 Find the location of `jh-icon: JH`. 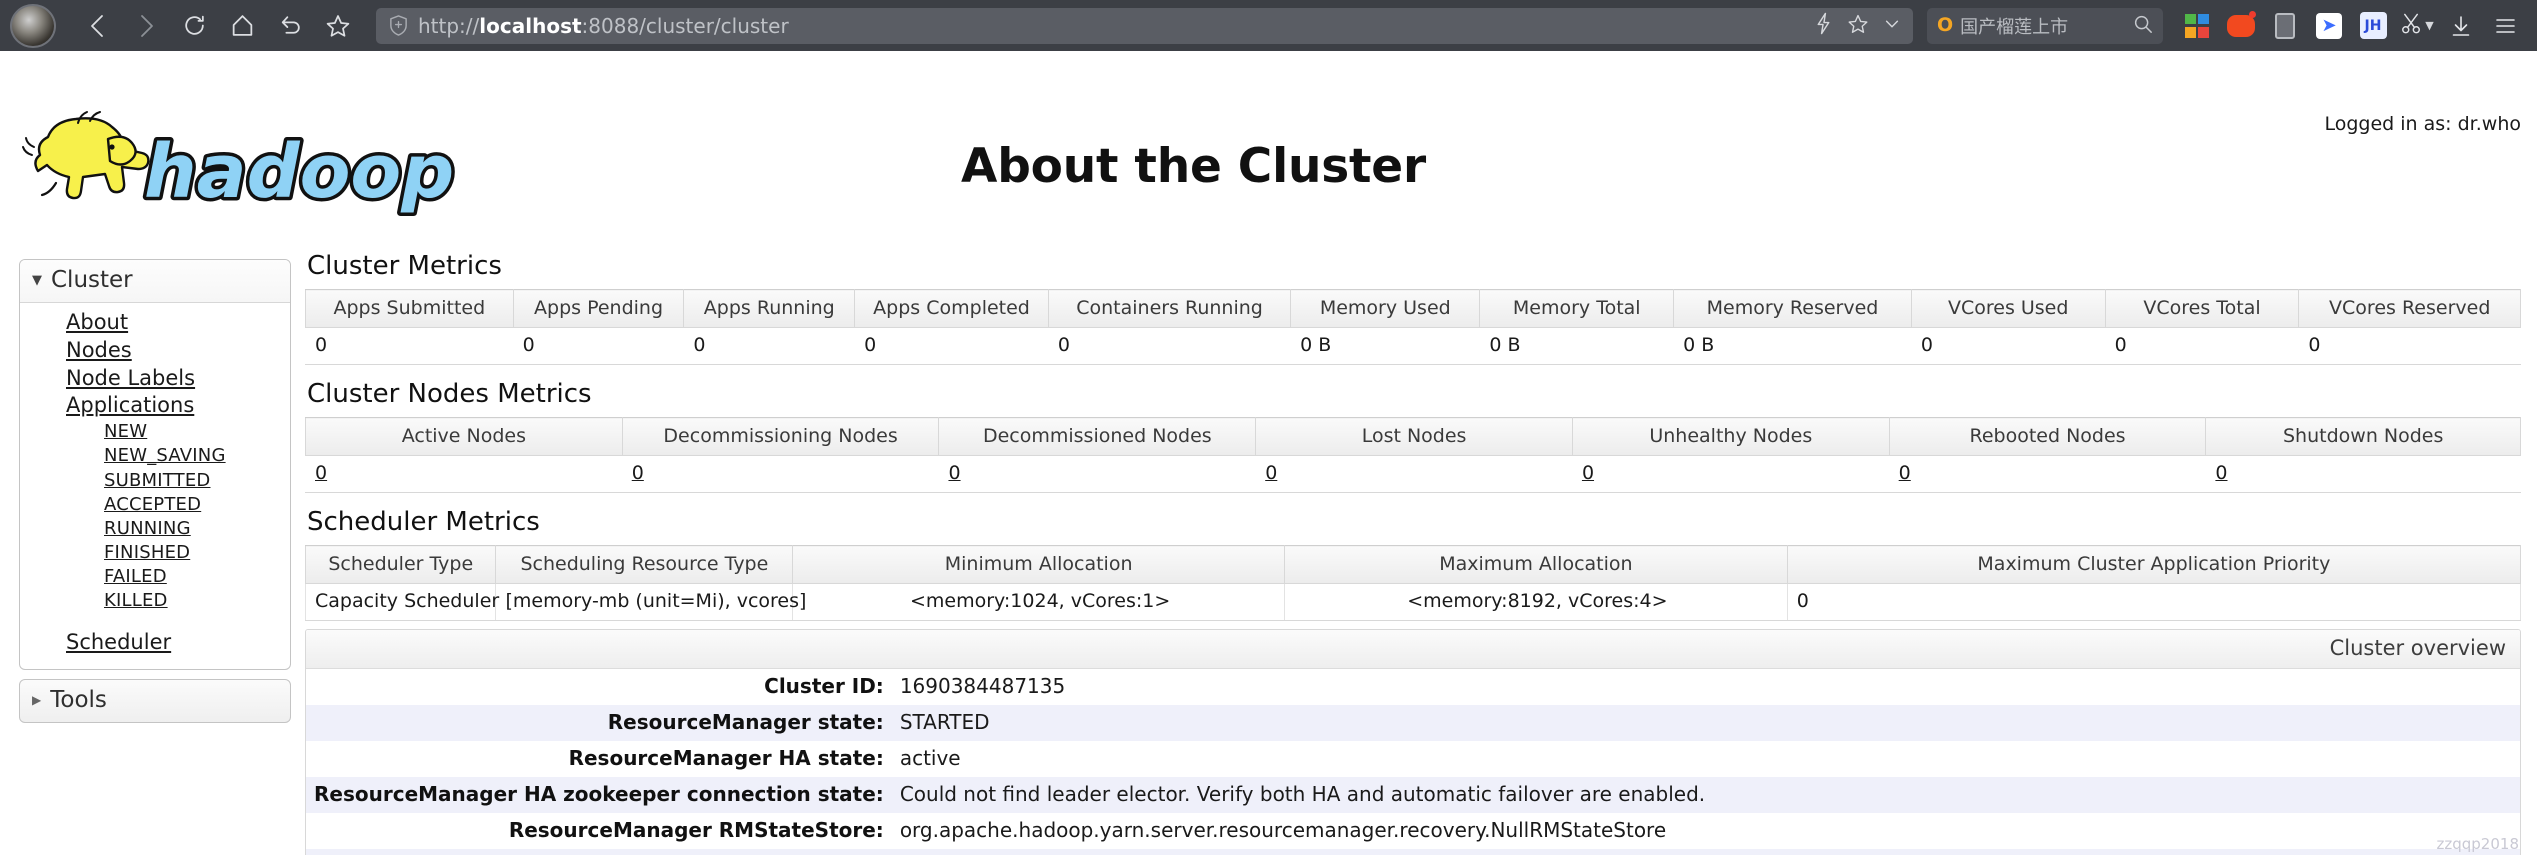

jh-icon: JH is located at coordinates (2373, 26).